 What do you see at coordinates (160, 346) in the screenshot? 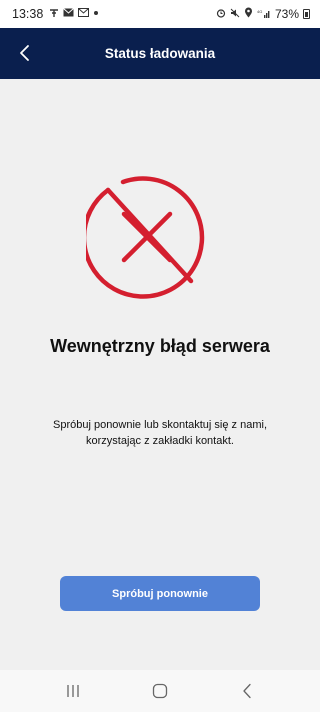
I see `error-title: Wewnętrzny błąd serwera` at bounding box center [160, 346].